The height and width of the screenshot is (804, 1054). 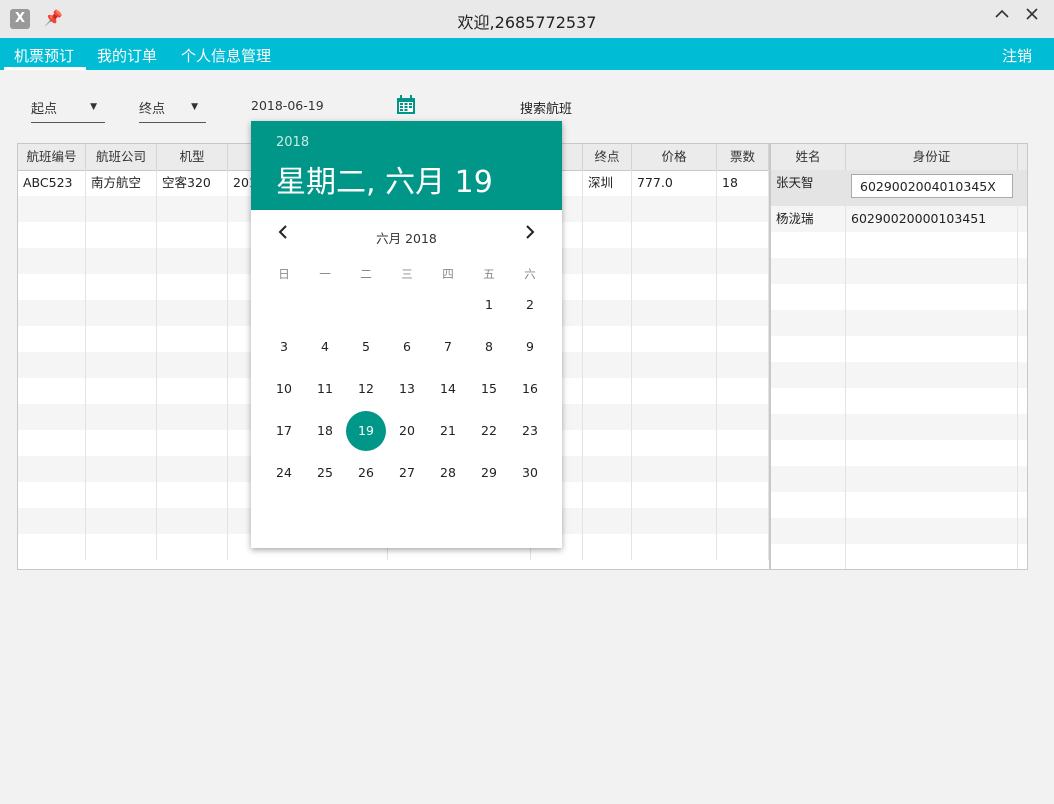 What do you see at coordinates (284, 431) in the screenshot?
I see `calendar-day: 17` at bounding box center [284, 431].